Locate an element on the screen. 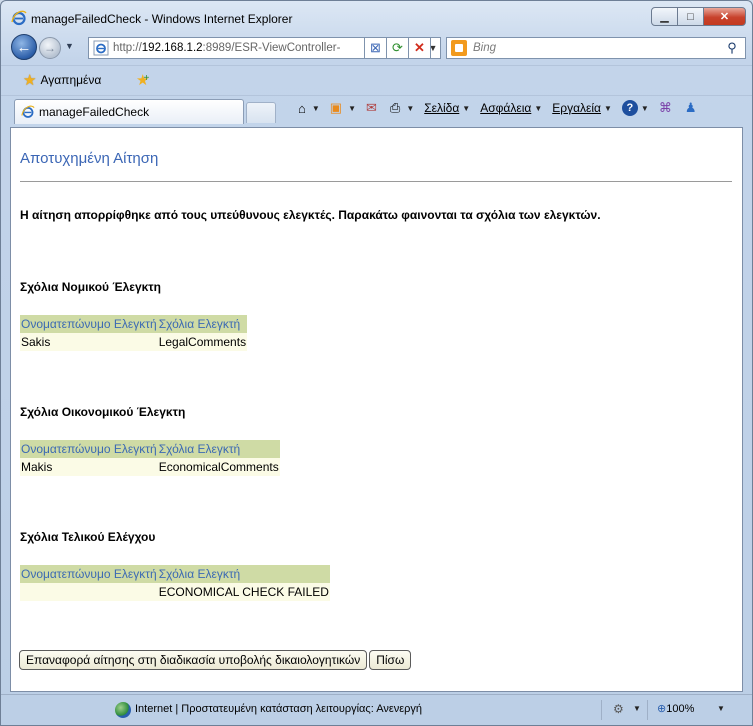 The height and width of the screenshot is (726, 753). stop-icon: ✕ is located at coordinates (419, 48).